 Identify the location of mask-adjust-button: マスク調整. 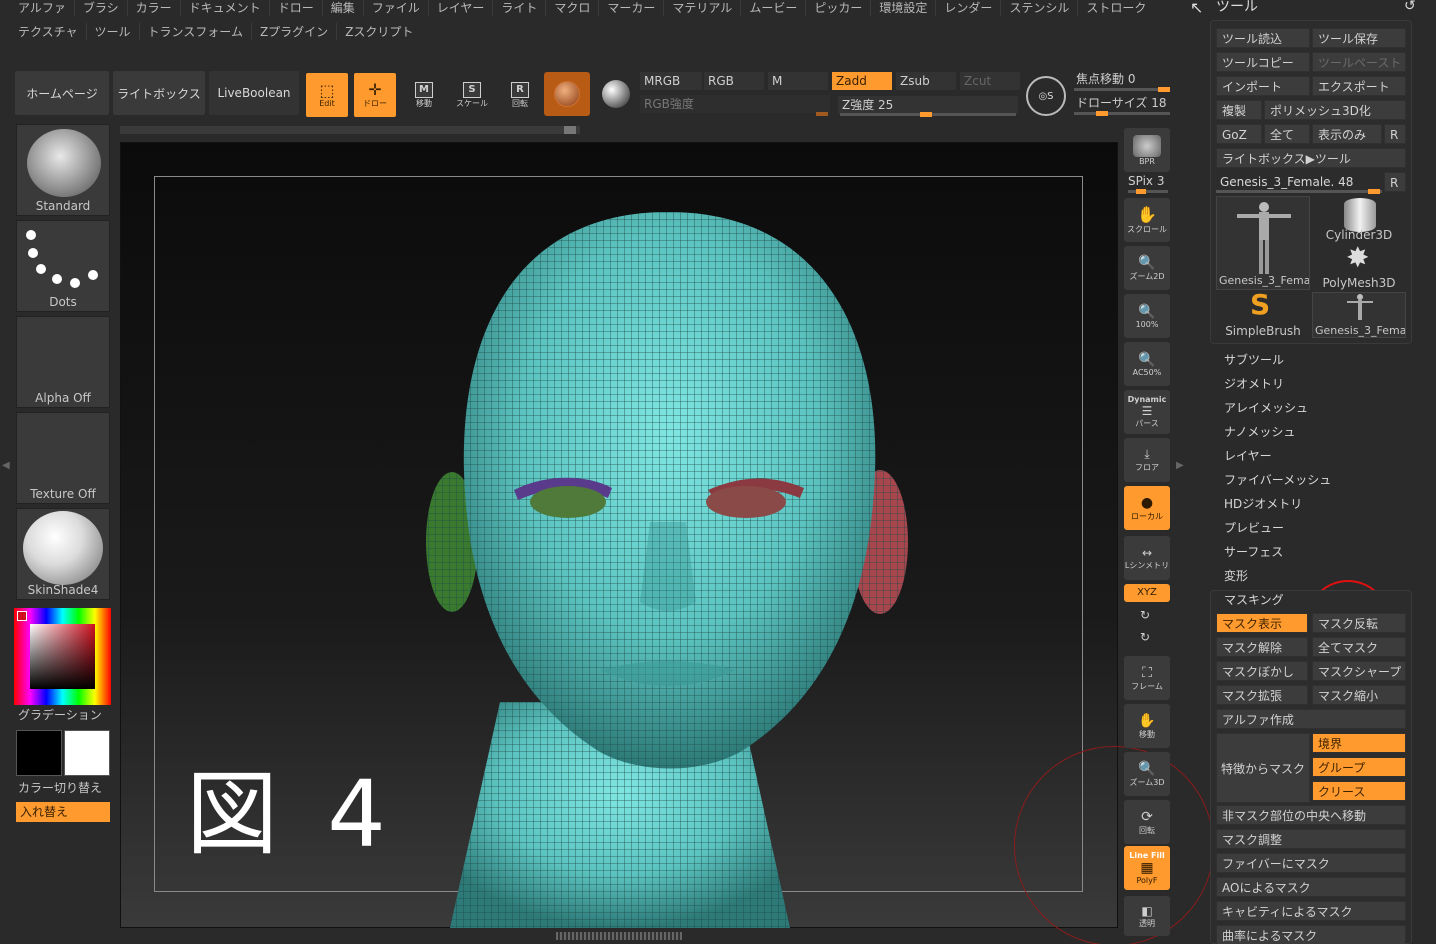
(1311, 839).